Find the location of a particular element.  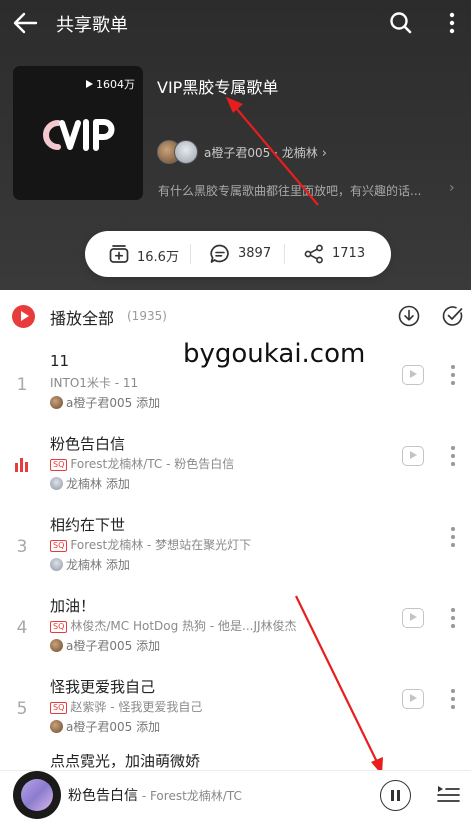

back-button is located at coordinates (26, 23).